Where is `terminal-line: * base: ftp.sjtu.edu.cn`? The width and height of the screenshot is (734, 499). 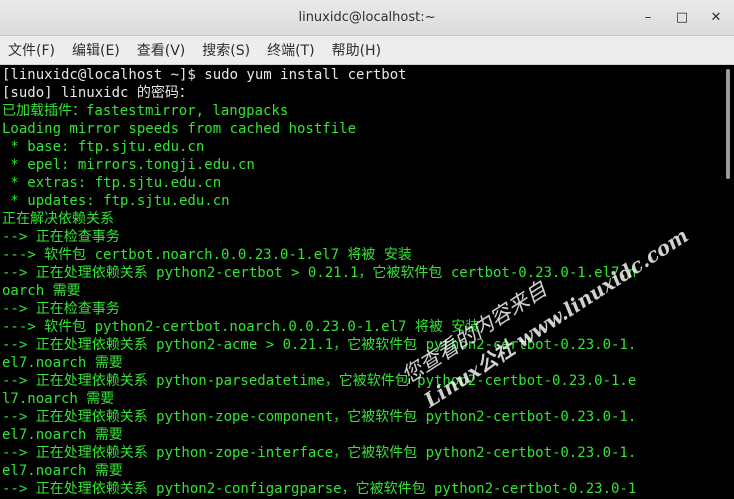 terminal-line: * base: ftp.sjtu.edu.cn is located at coordinates (103, 147).